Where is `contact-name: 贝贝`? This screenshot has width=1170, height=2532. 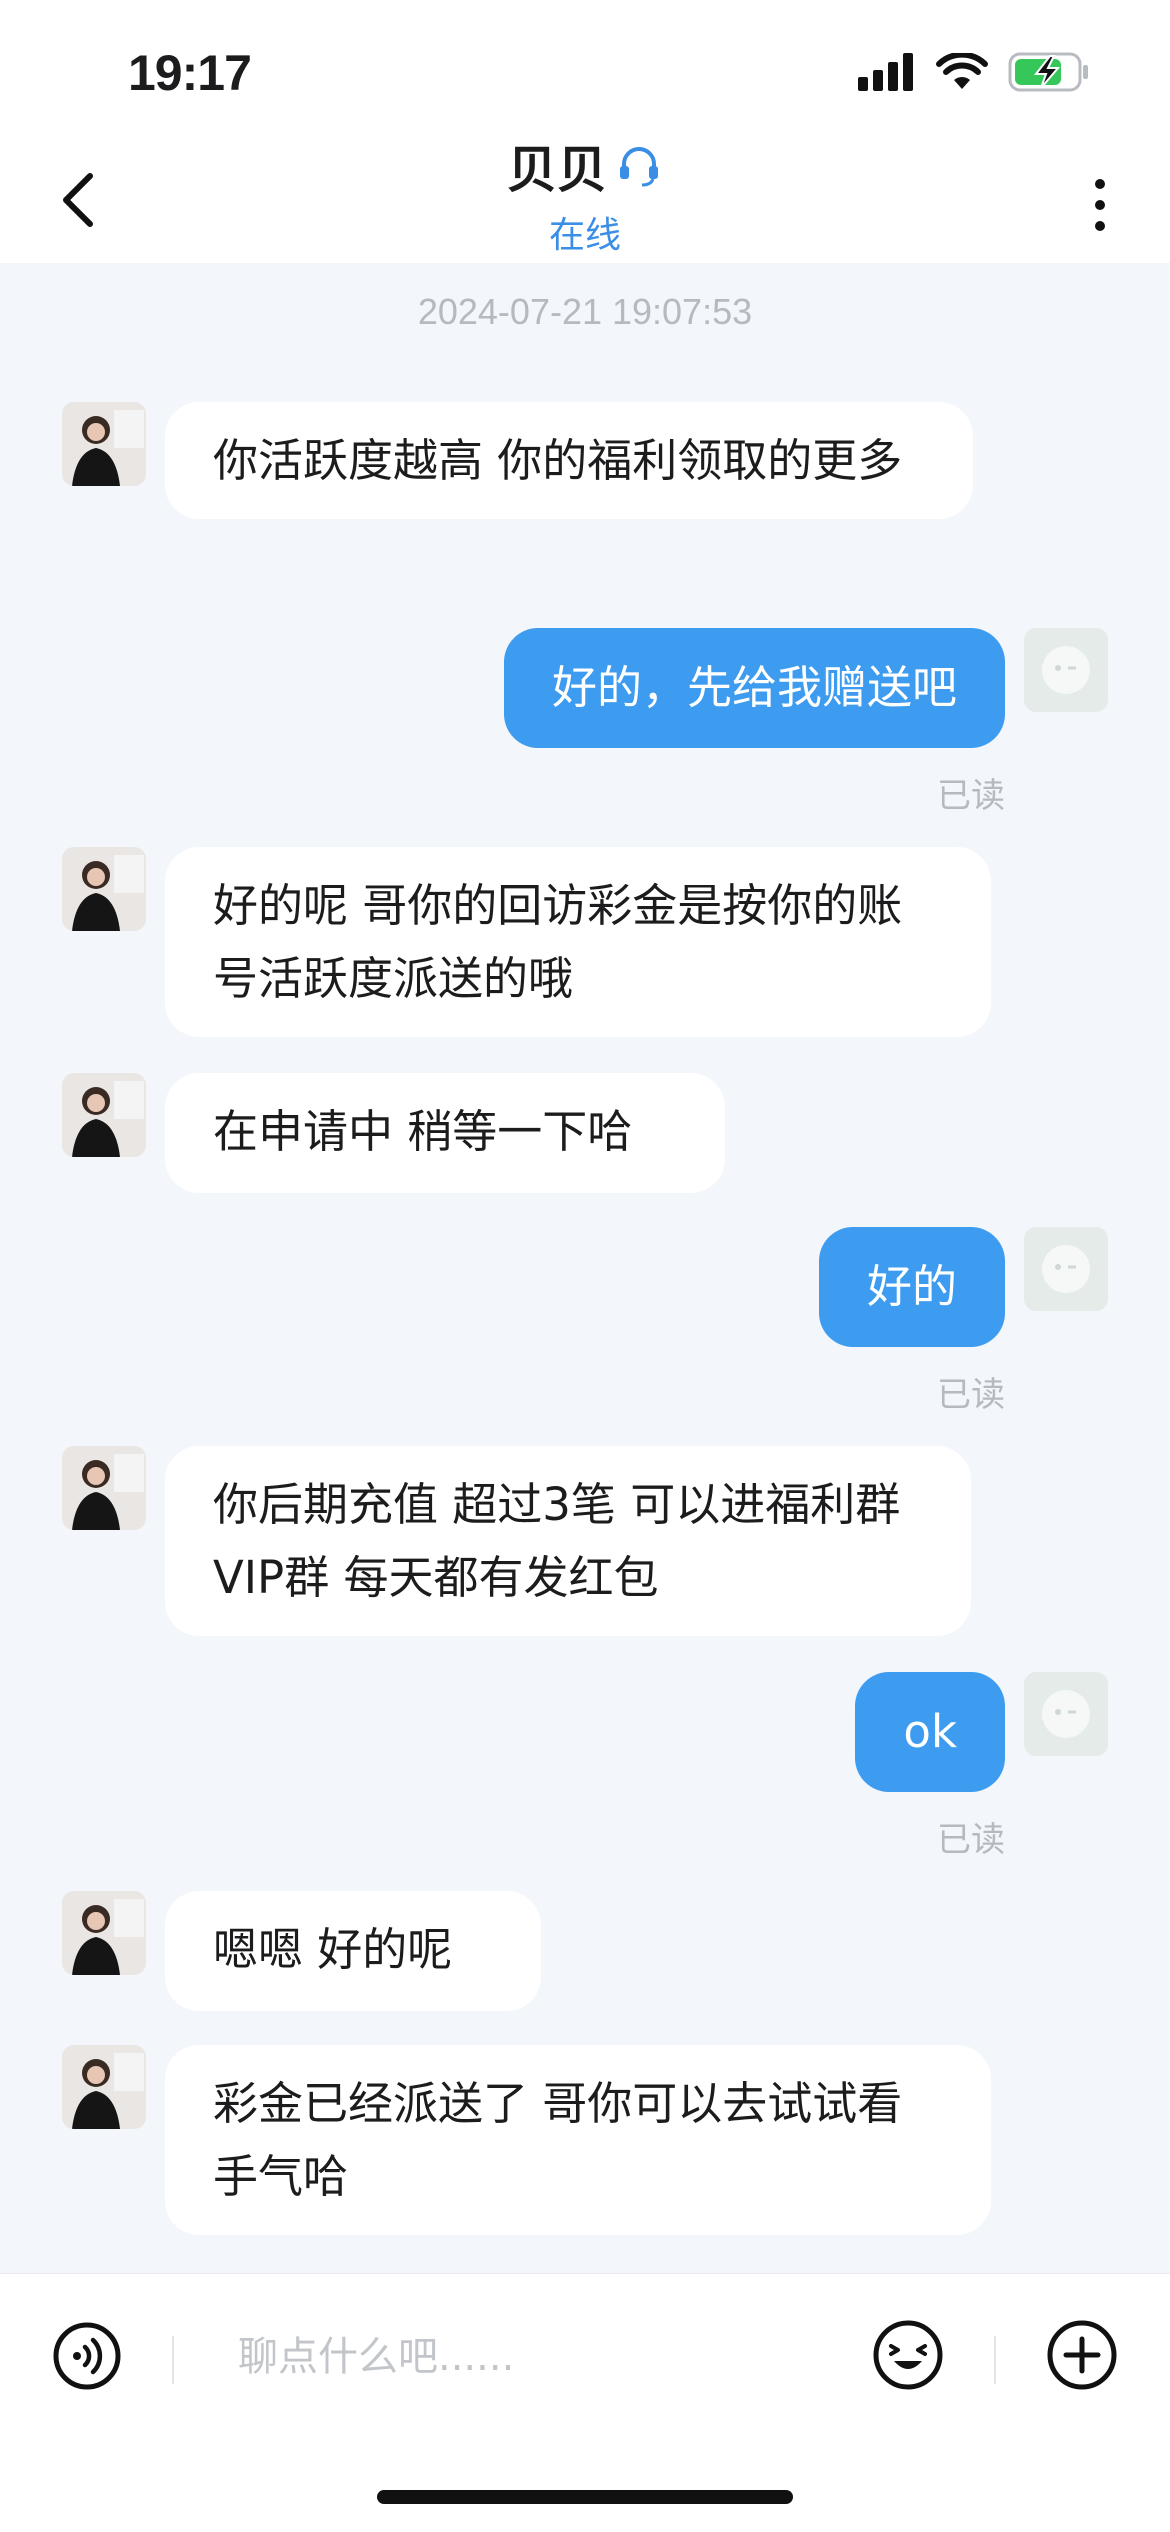
contact-name: 贝贝 is located at coordinates (557, 170).